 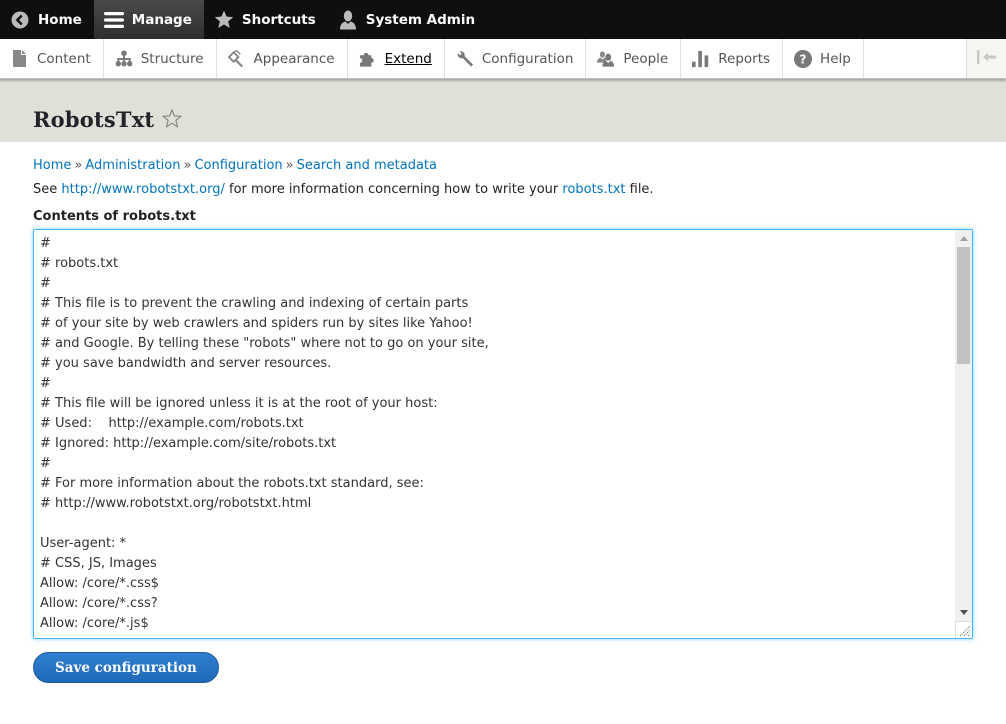 I want to click on hamburger-icon, so click(x=113, y=20).